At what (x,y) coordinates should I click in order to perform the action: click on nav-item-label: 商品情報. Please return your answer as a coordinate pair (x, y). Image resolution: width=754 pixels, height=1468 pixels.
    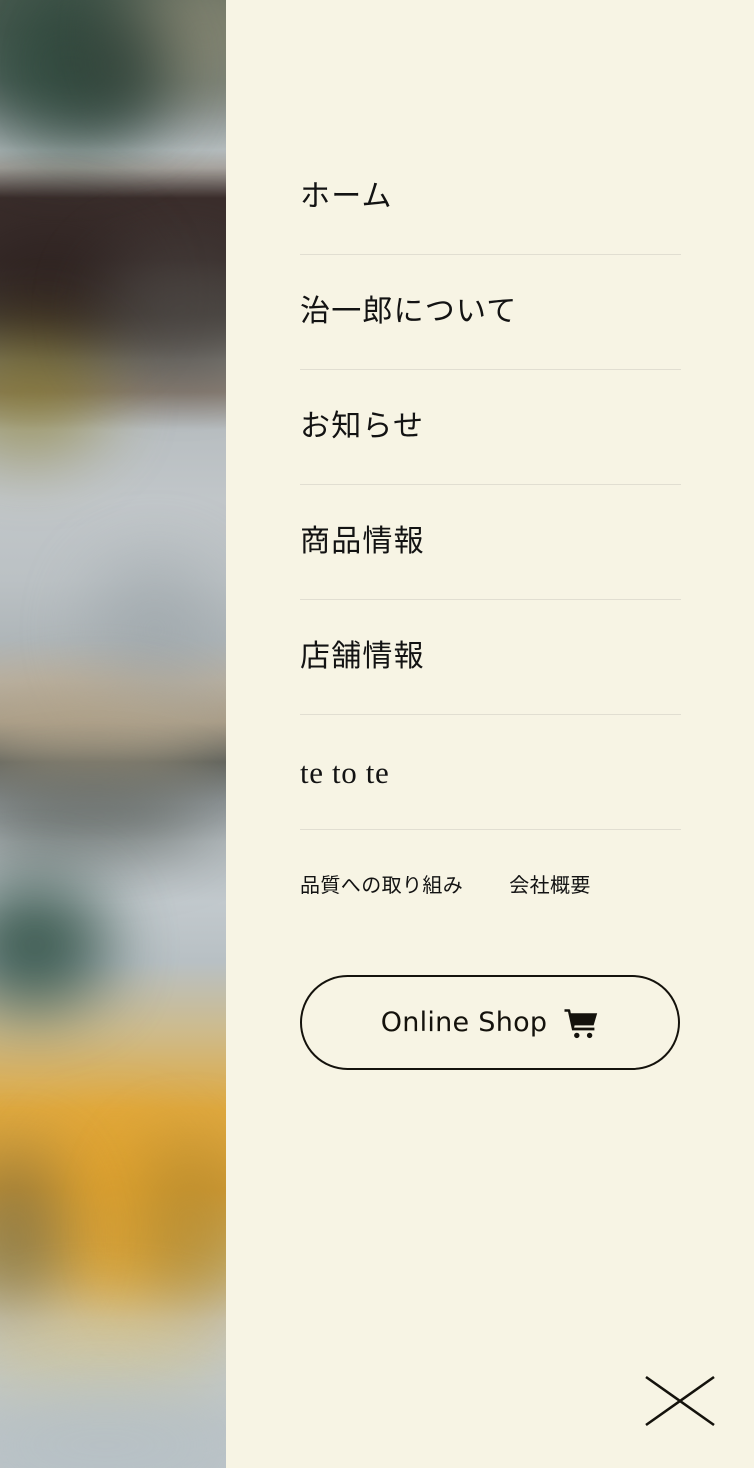
    Looking at the image, I should click on (362, 541).